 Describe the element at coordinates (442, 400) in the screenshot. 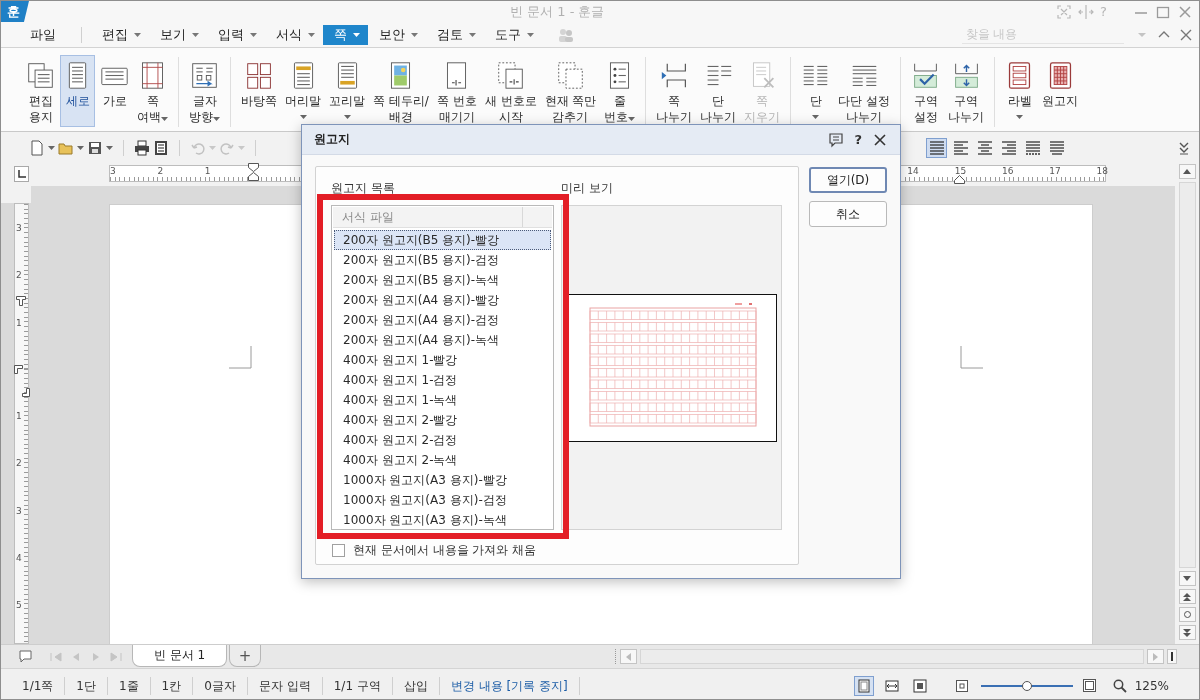

I see `list-item: 400자 원고지 1-녹색` at that location.